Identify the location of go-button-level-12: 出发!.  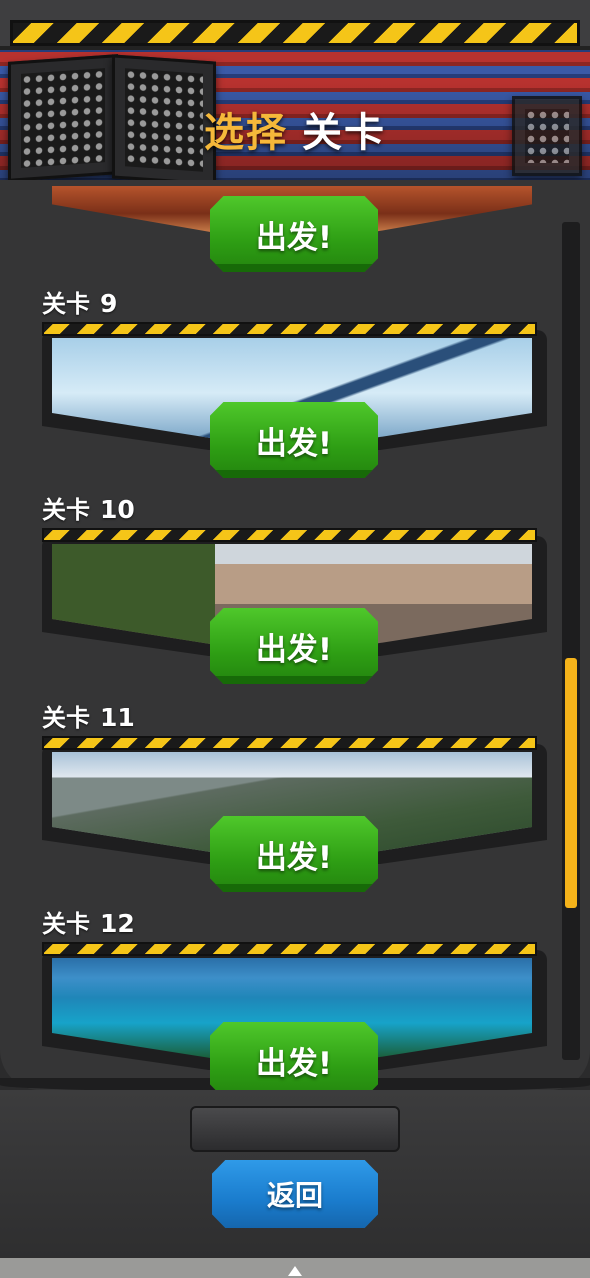
(294, 1060).